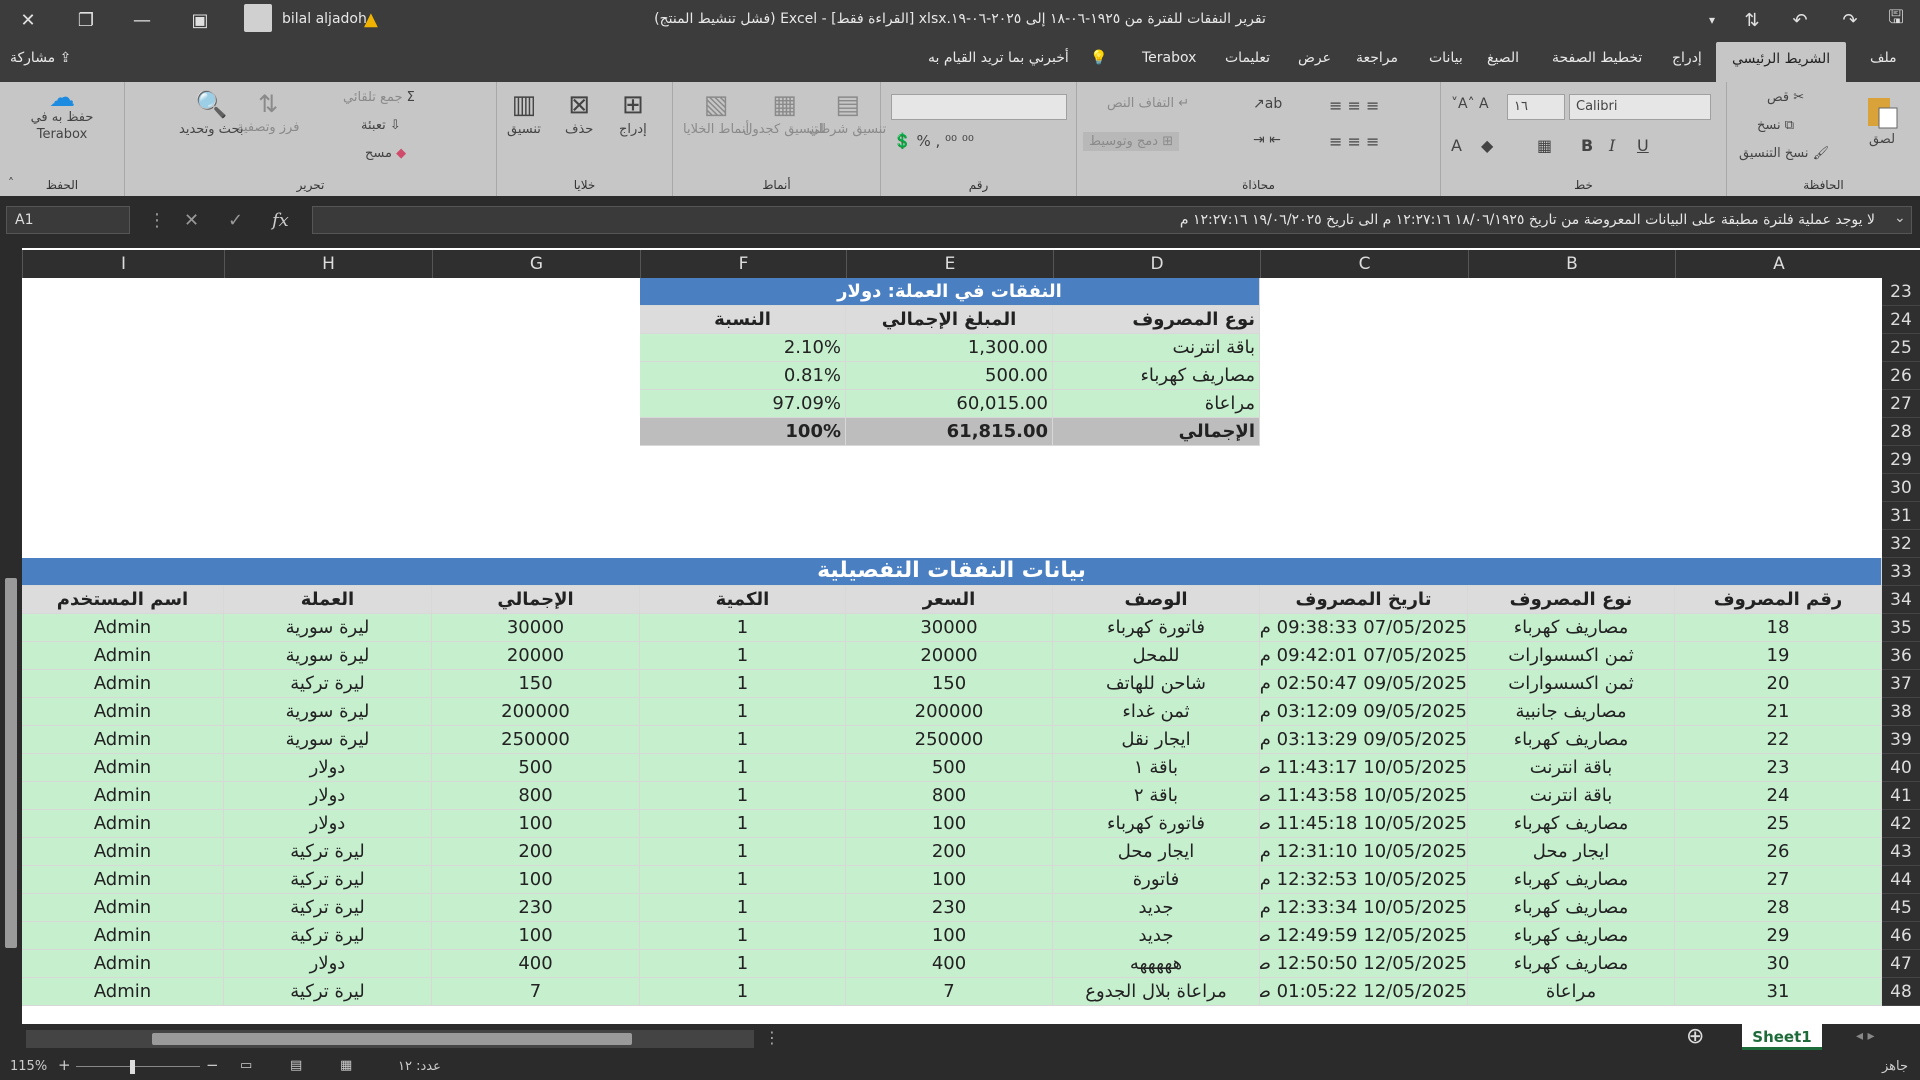 The height and width of the screenshot is (1080, 1920). I want to click on summary-cell: مراعاة, so click(1156, 404).